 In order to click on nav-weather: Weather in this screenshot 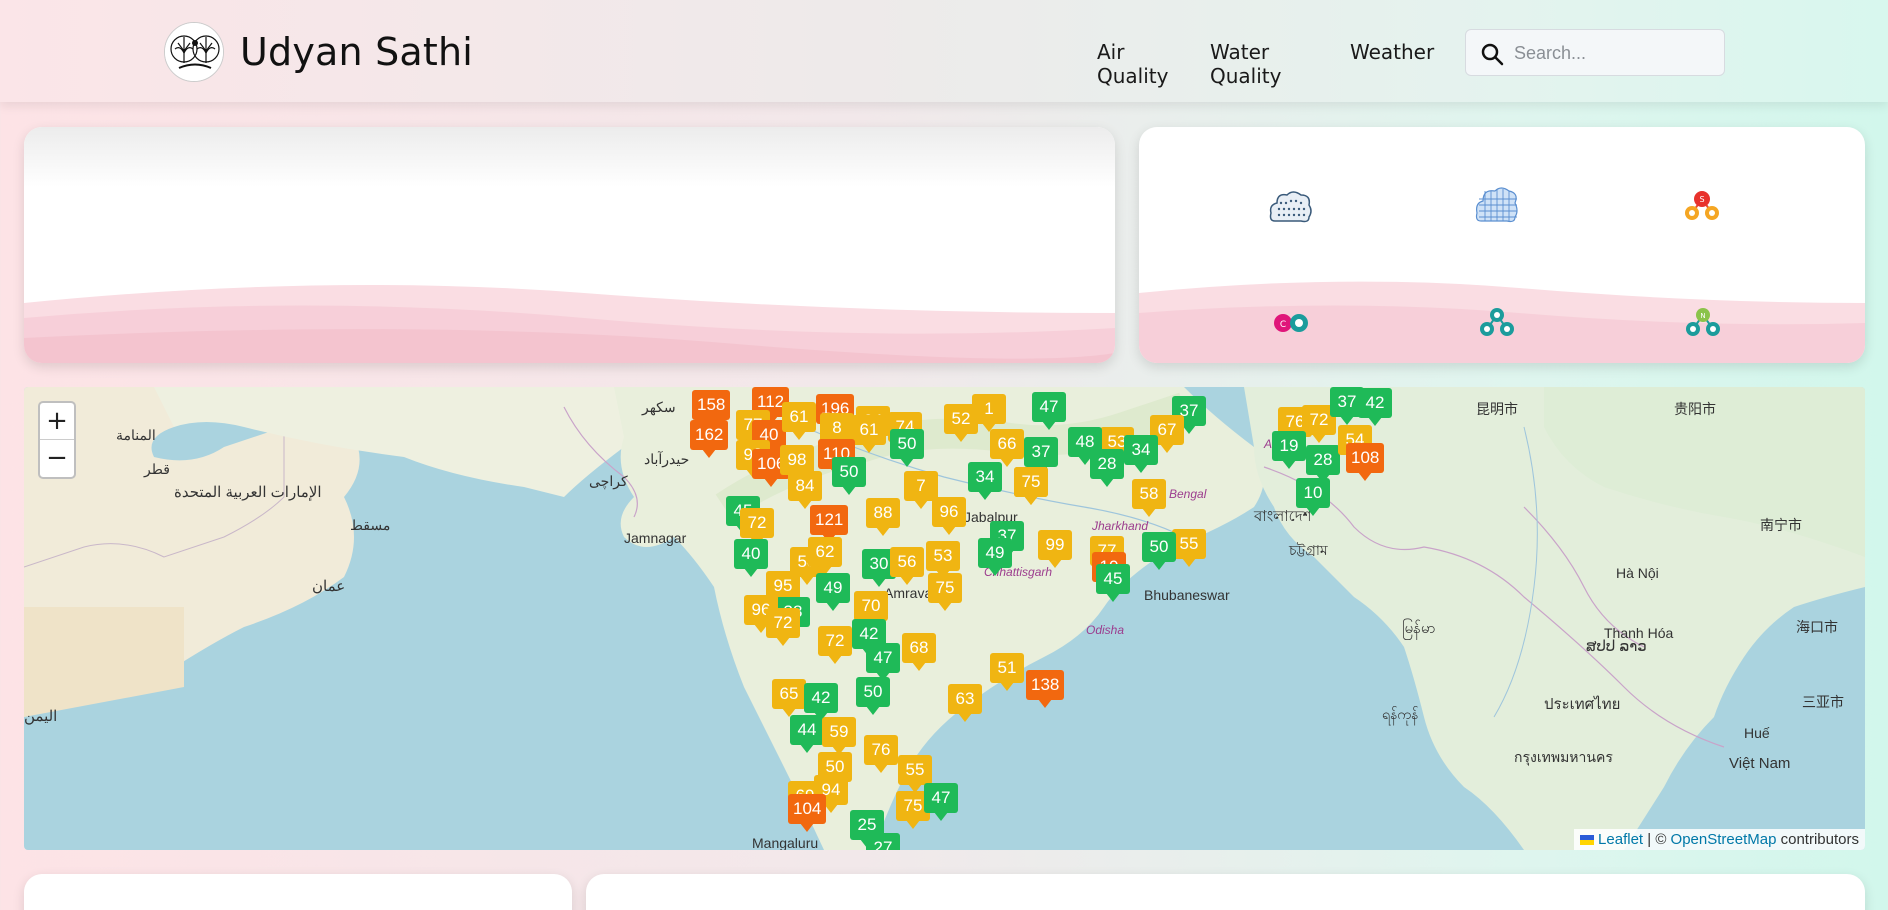, I will do `click(1392, 52)`.